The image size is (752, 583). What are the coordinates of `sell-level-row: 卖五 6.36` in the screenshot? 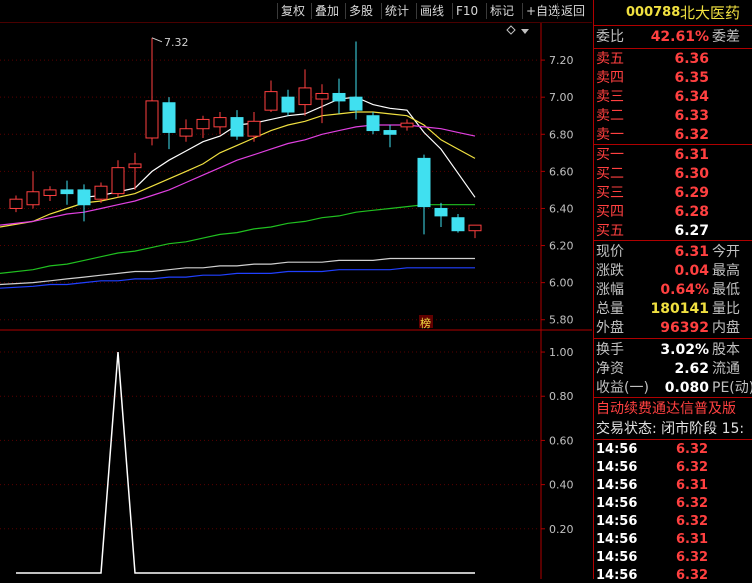 It's located at (673, 59).